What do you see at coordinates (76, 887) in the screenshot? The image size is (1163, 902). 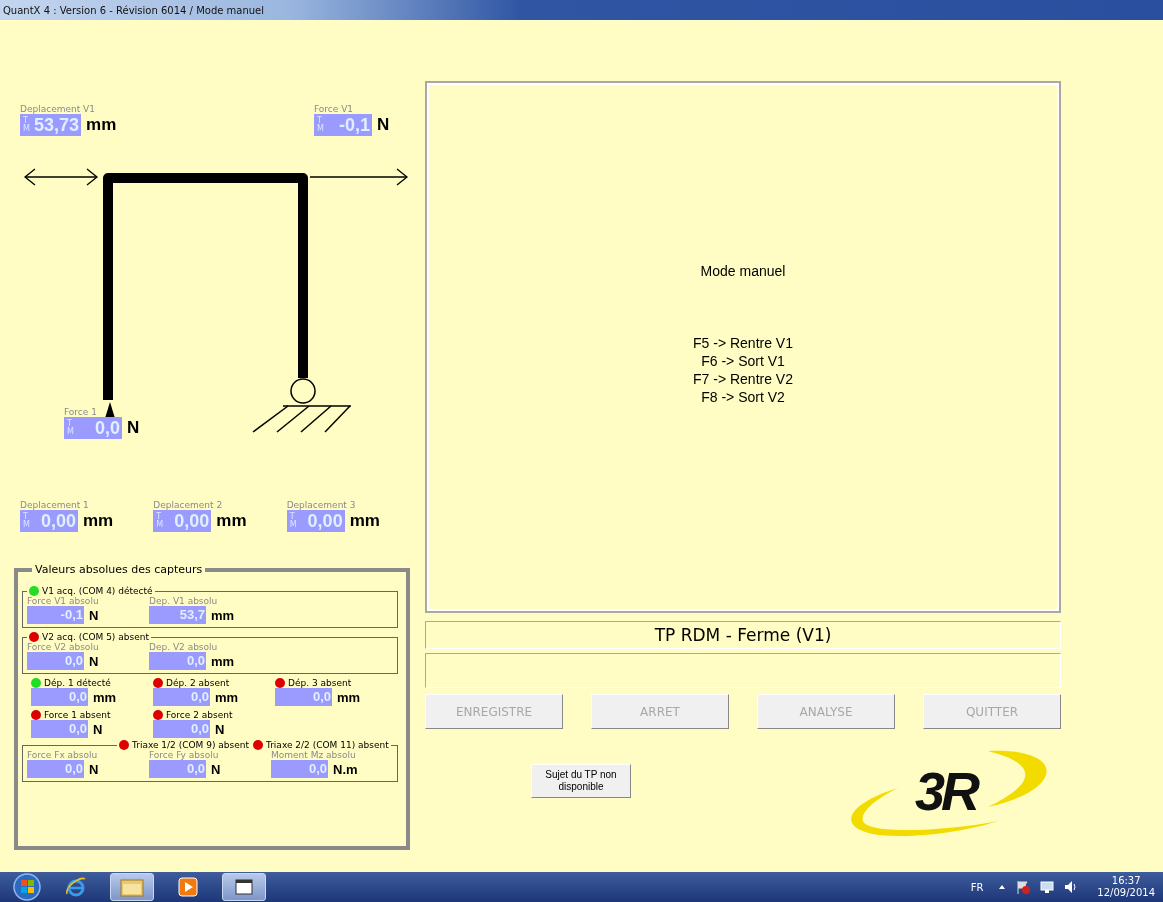 I see `browser-icon` at bounding box center [76, 887].